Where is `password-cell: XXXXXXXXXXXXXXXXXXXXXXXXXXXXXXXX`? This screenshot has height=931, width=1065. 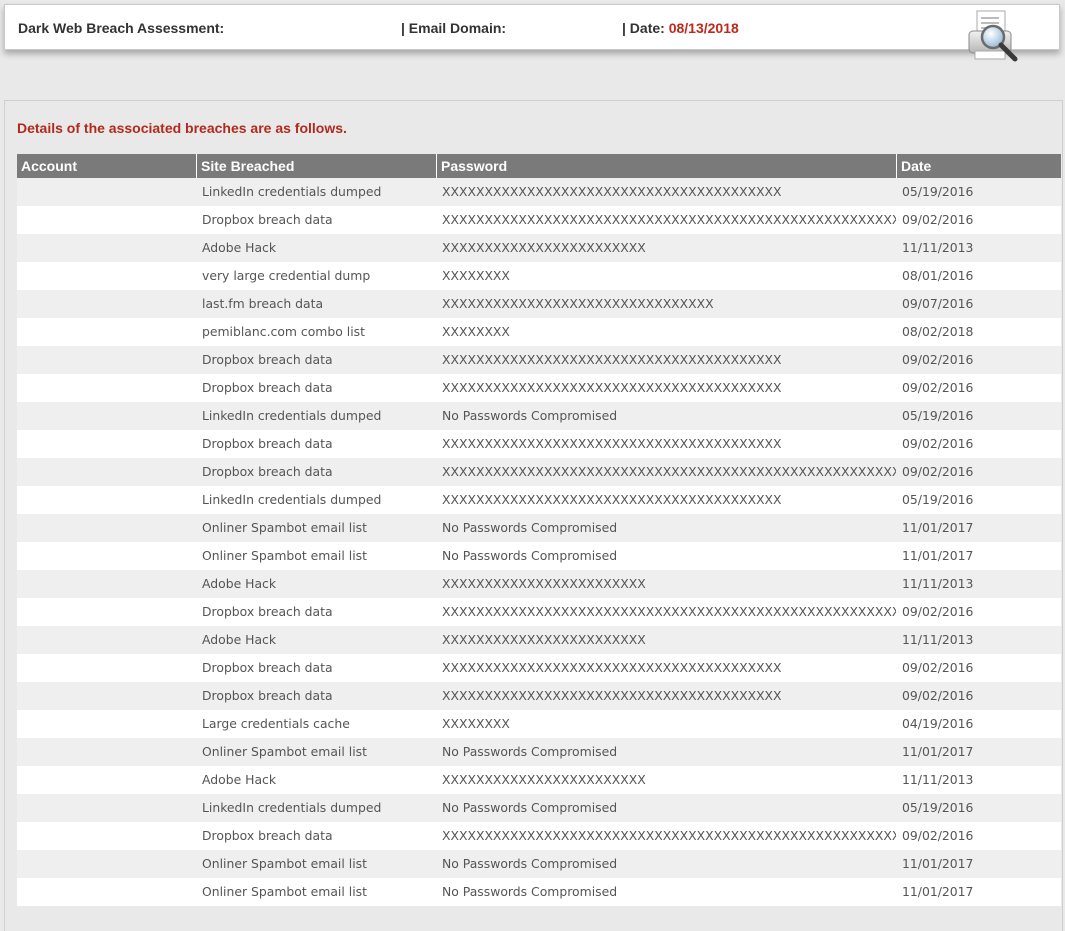 password-cell: XXXXXXXXXXXXXXXXXXXXXXXXXXXXXXXX is located at coordinates (578, 303).